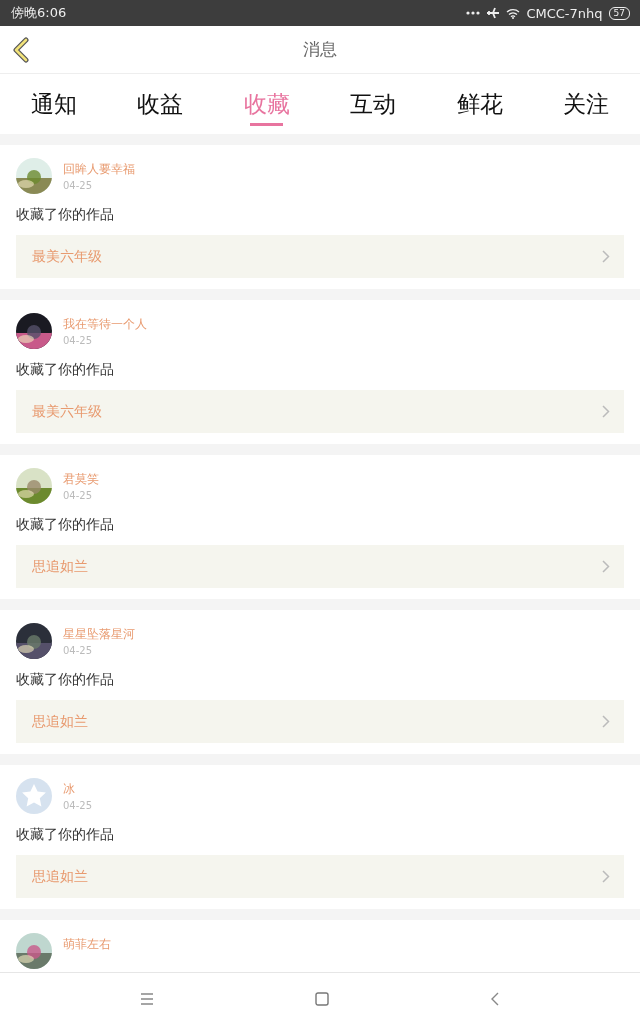  I want to click on user-name: 君莫笑, so click(81, 479).